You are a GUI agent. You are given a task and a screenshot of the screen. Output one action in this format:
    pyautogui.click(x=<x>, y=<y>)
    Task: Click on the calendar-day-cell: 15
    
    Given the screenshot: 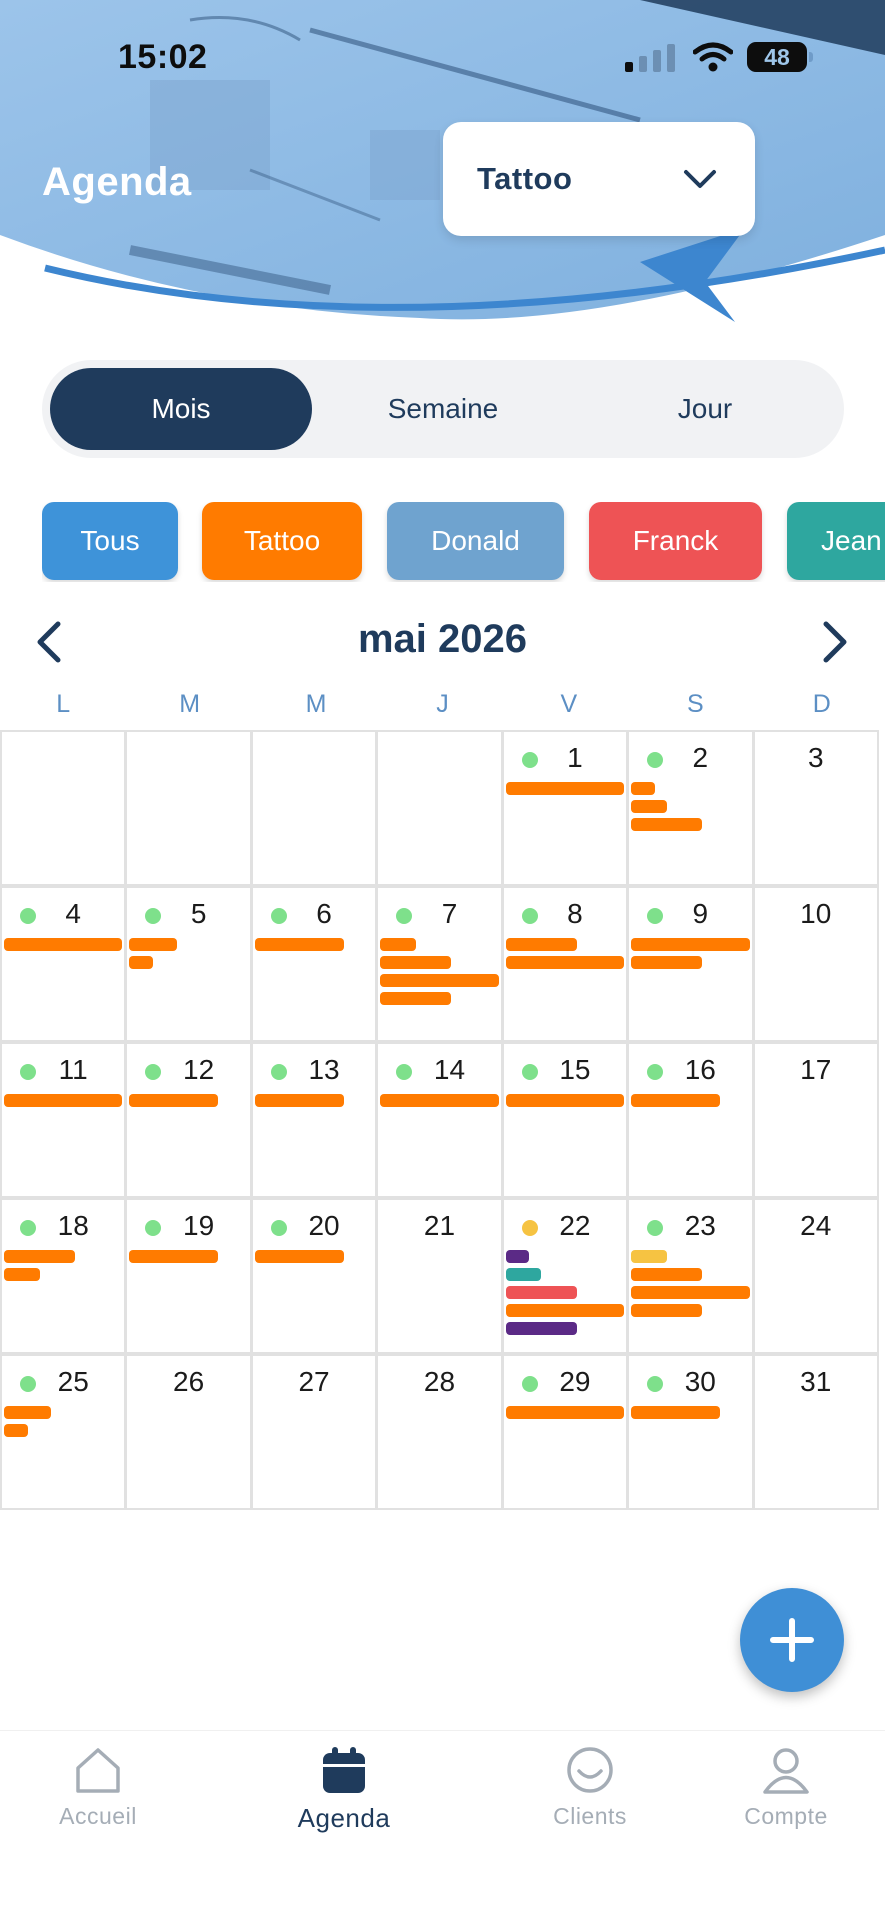 What is the action you would take?
    pyautogui.click(x=565, y=1120)
    